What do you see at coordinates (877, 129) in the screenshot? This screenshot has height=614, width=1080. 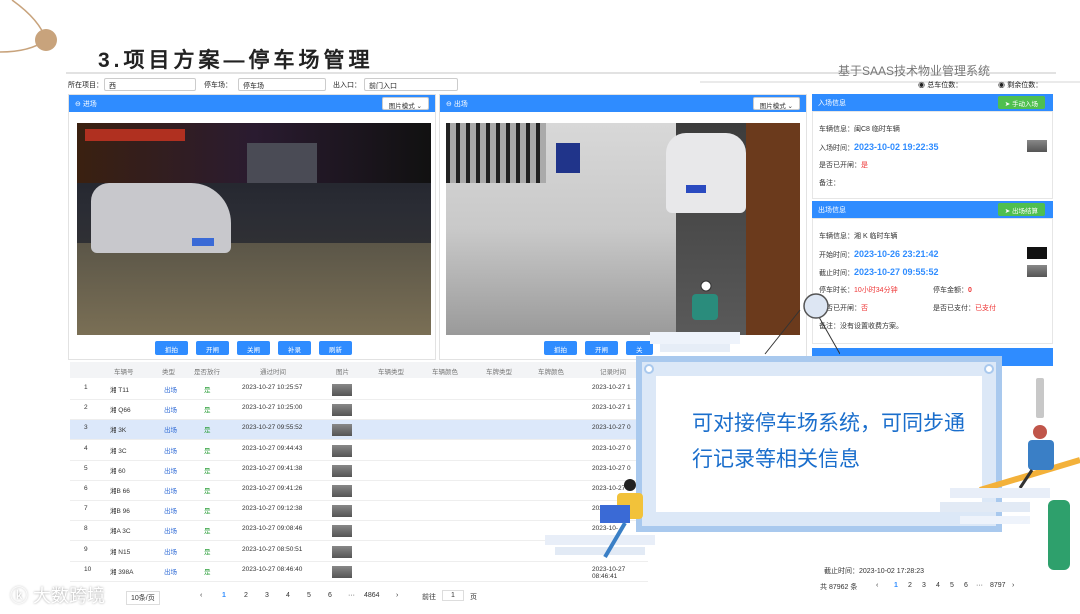 I see `entry-vehicle-value: 闽C8 临时车辆` at bounding box center [877, 129].